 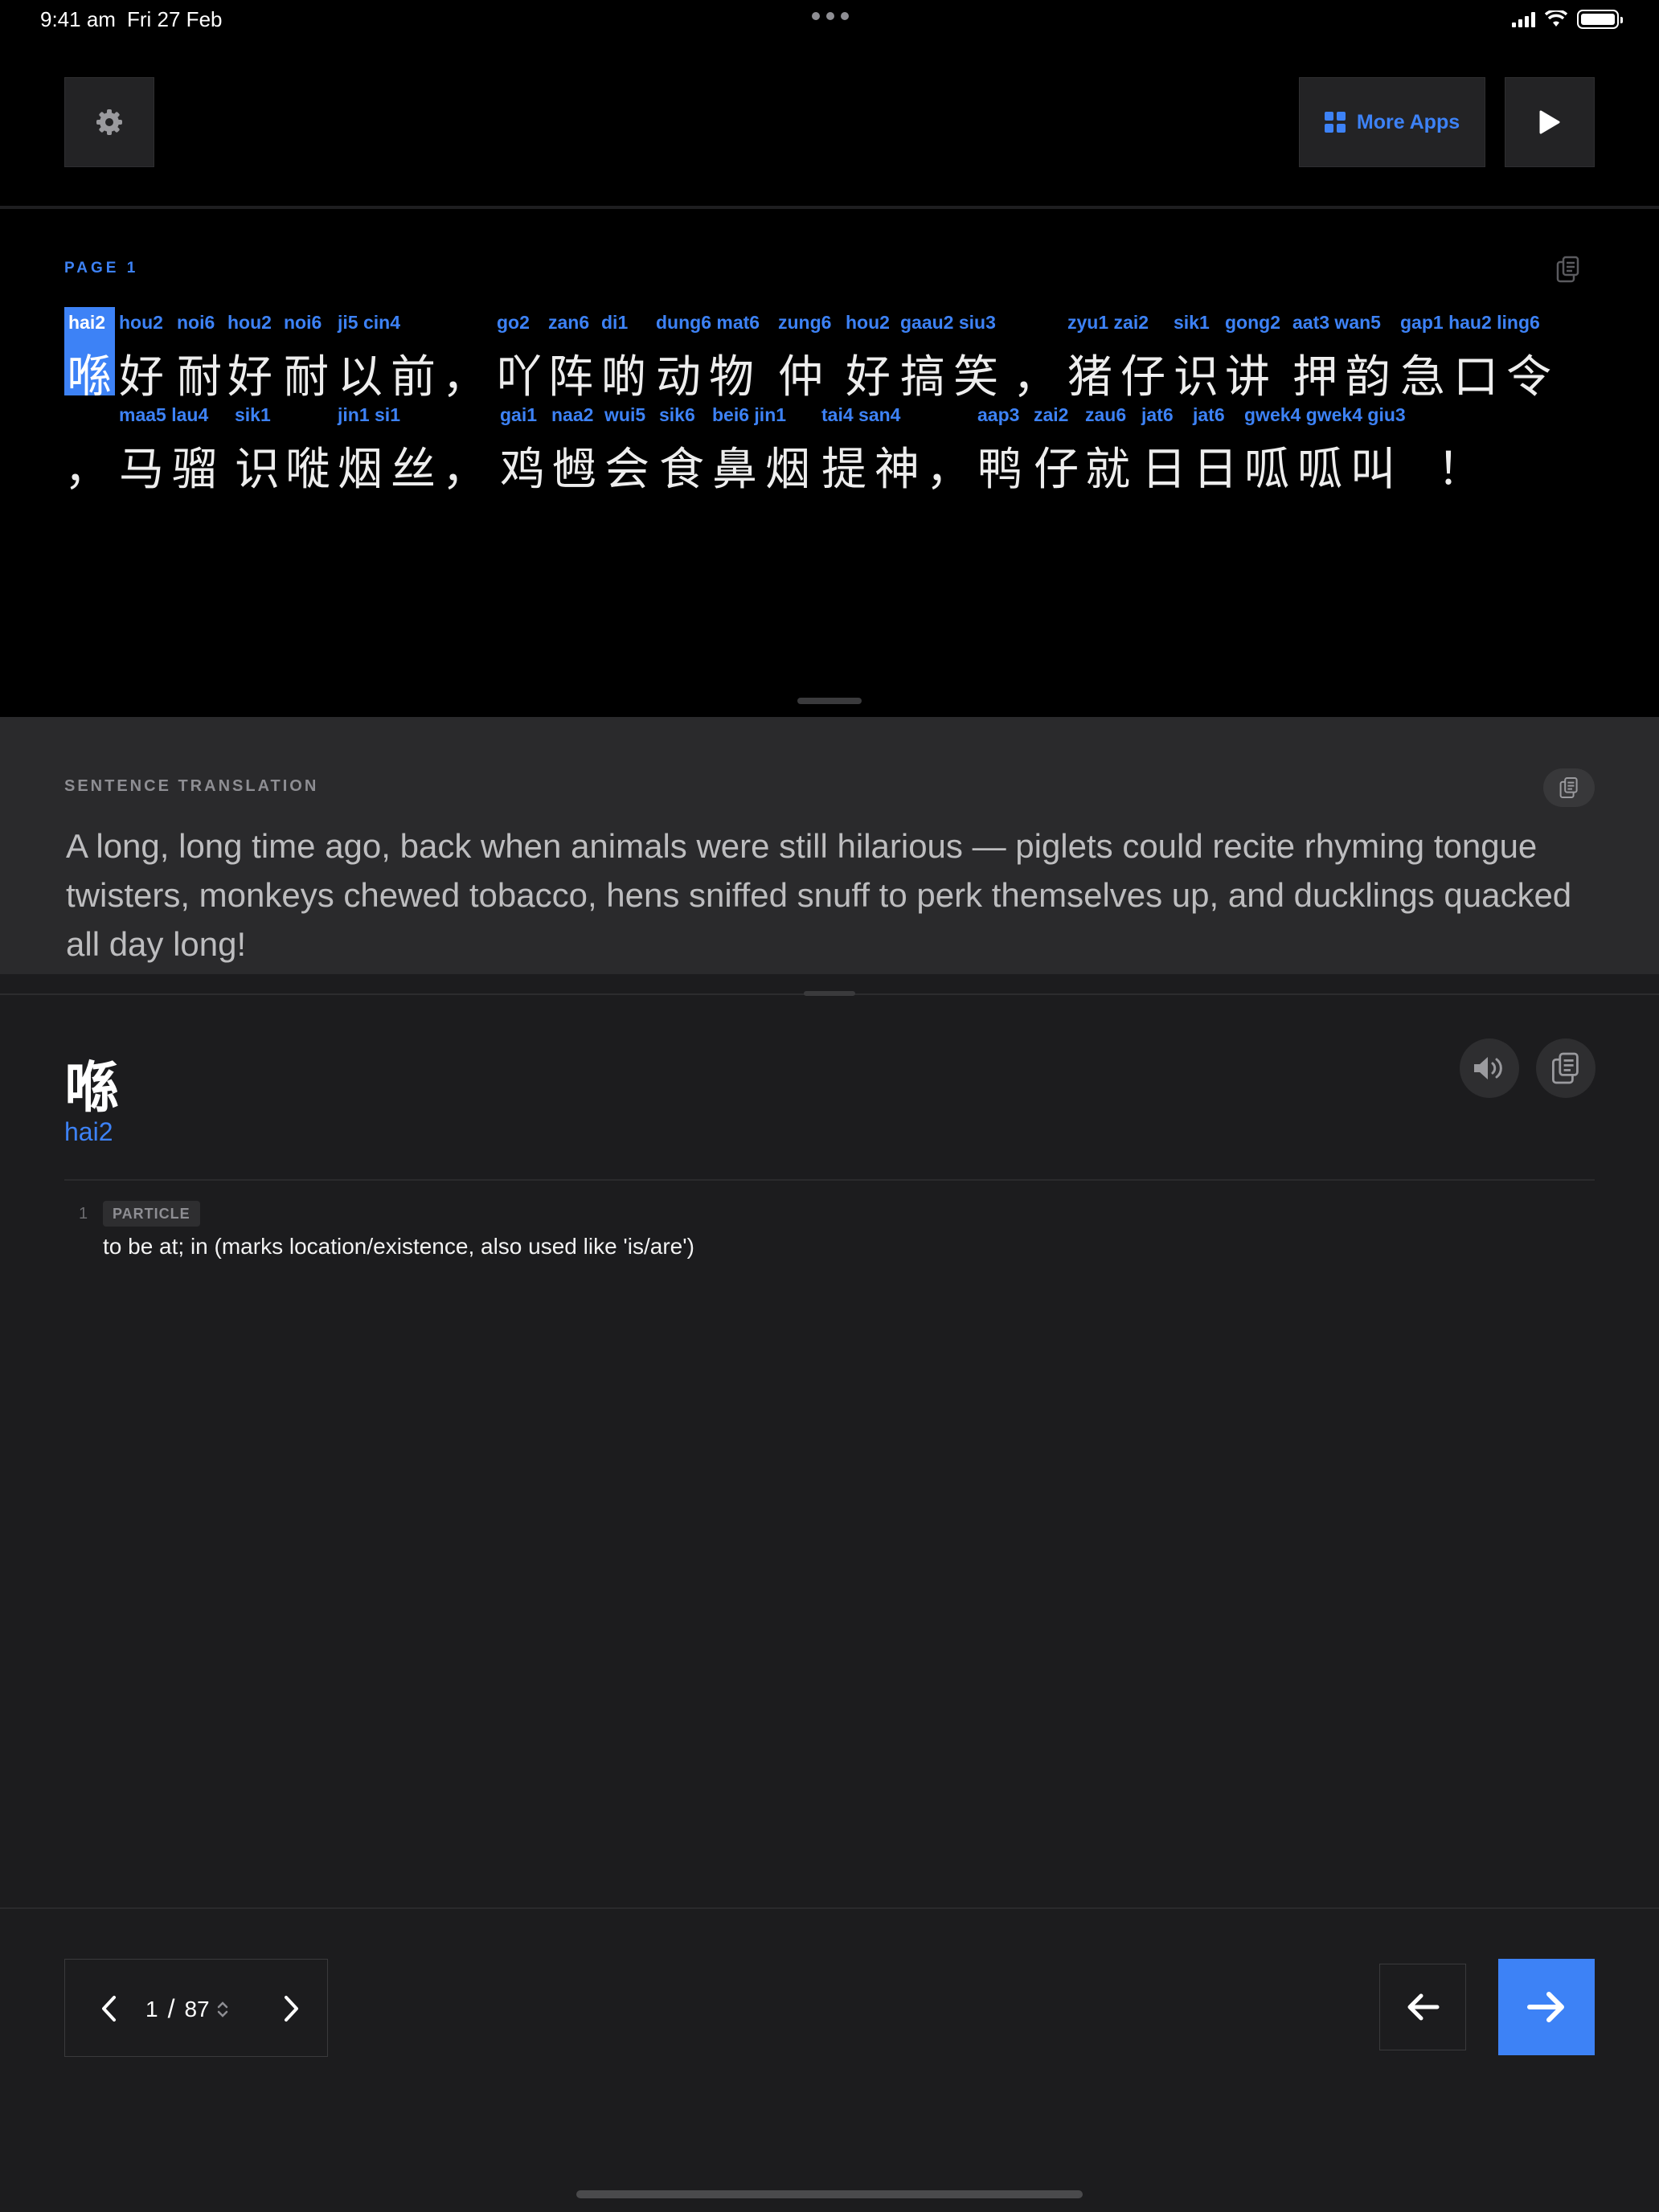 What do you see at coordinates (523, 377) in the screenshot?
I see `token-hanzi: 吖` at bounding box center [523, 377].